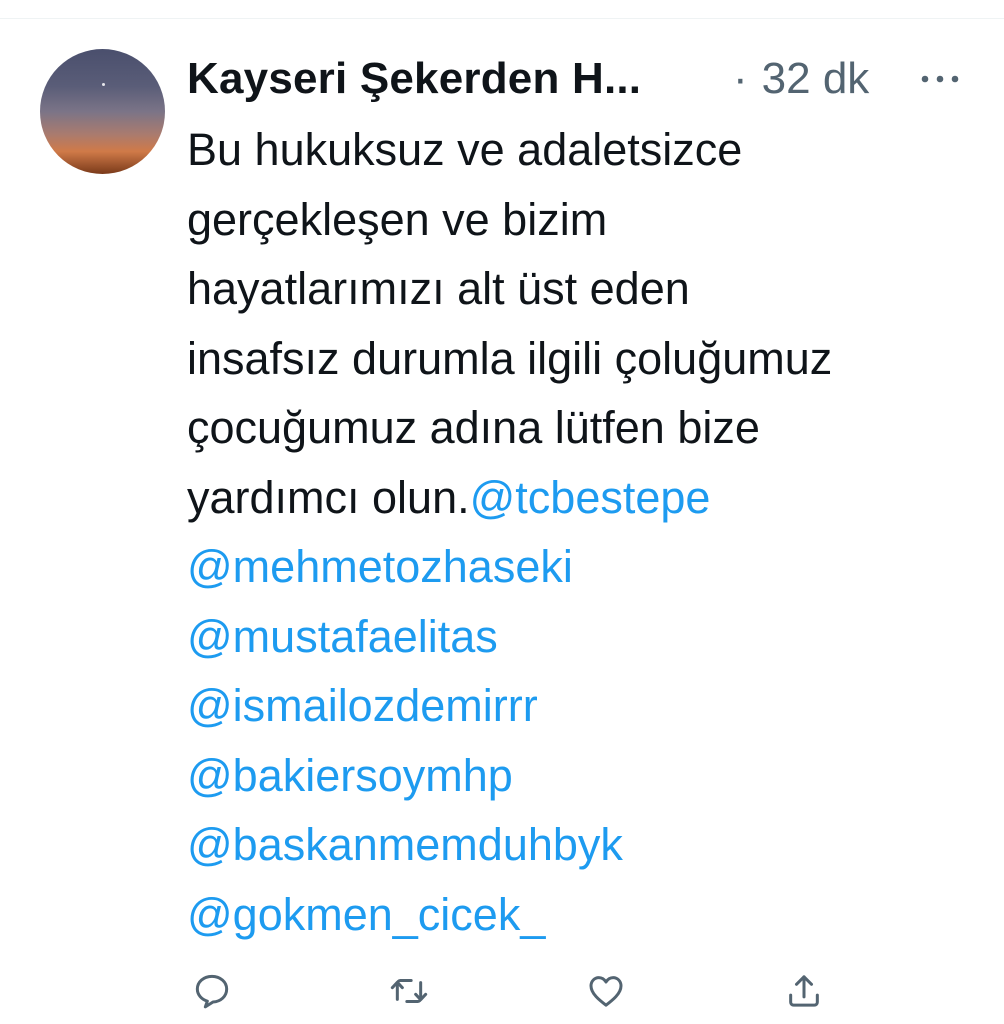  What do you see at coordinates (940, 79) in the screenshot?
I see `more-horizontal-icon` at bounding box center [940, 79].